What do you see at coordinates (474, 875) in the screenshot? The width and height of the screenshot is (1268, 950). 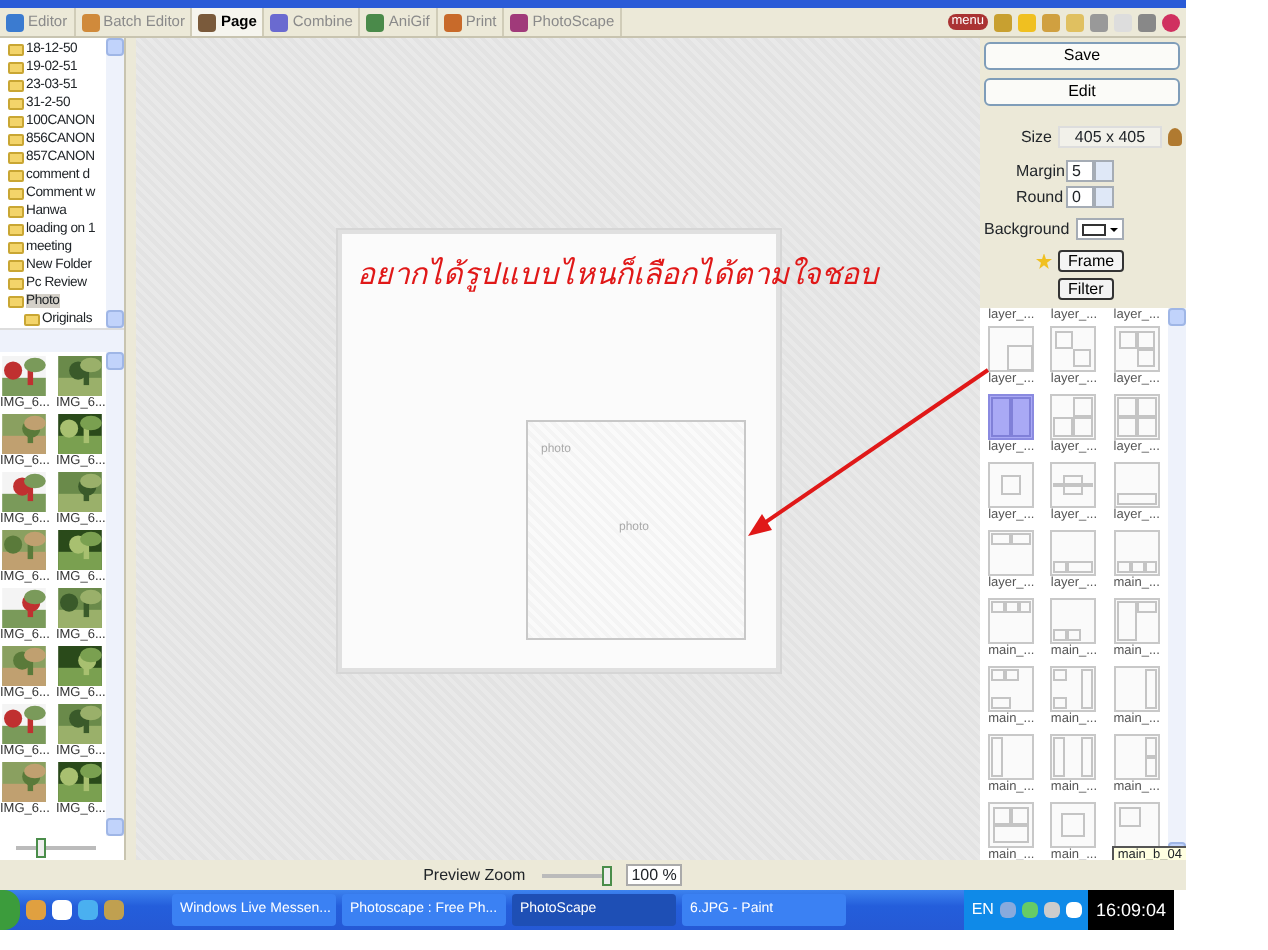 I see `preview-zoom-label: Preview Zoom` at bounding box center [474, 875].